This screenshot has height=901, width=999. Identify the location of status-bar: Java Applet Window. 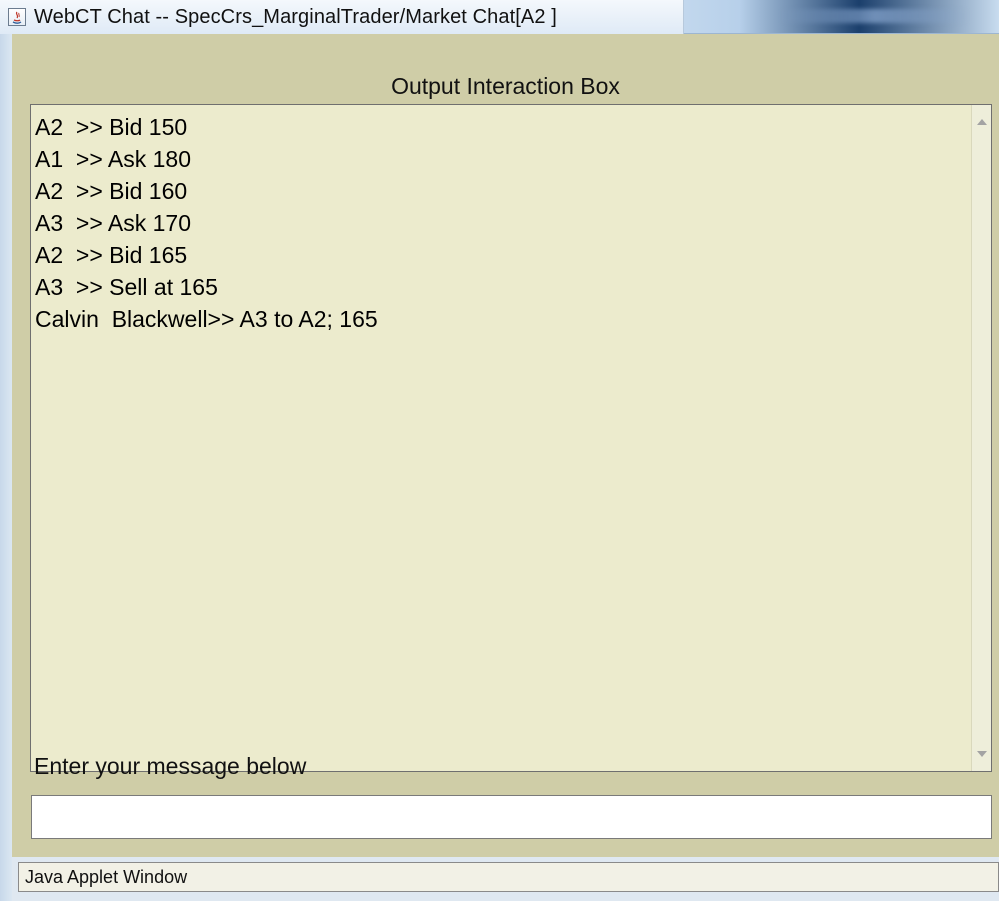
(505, 879).